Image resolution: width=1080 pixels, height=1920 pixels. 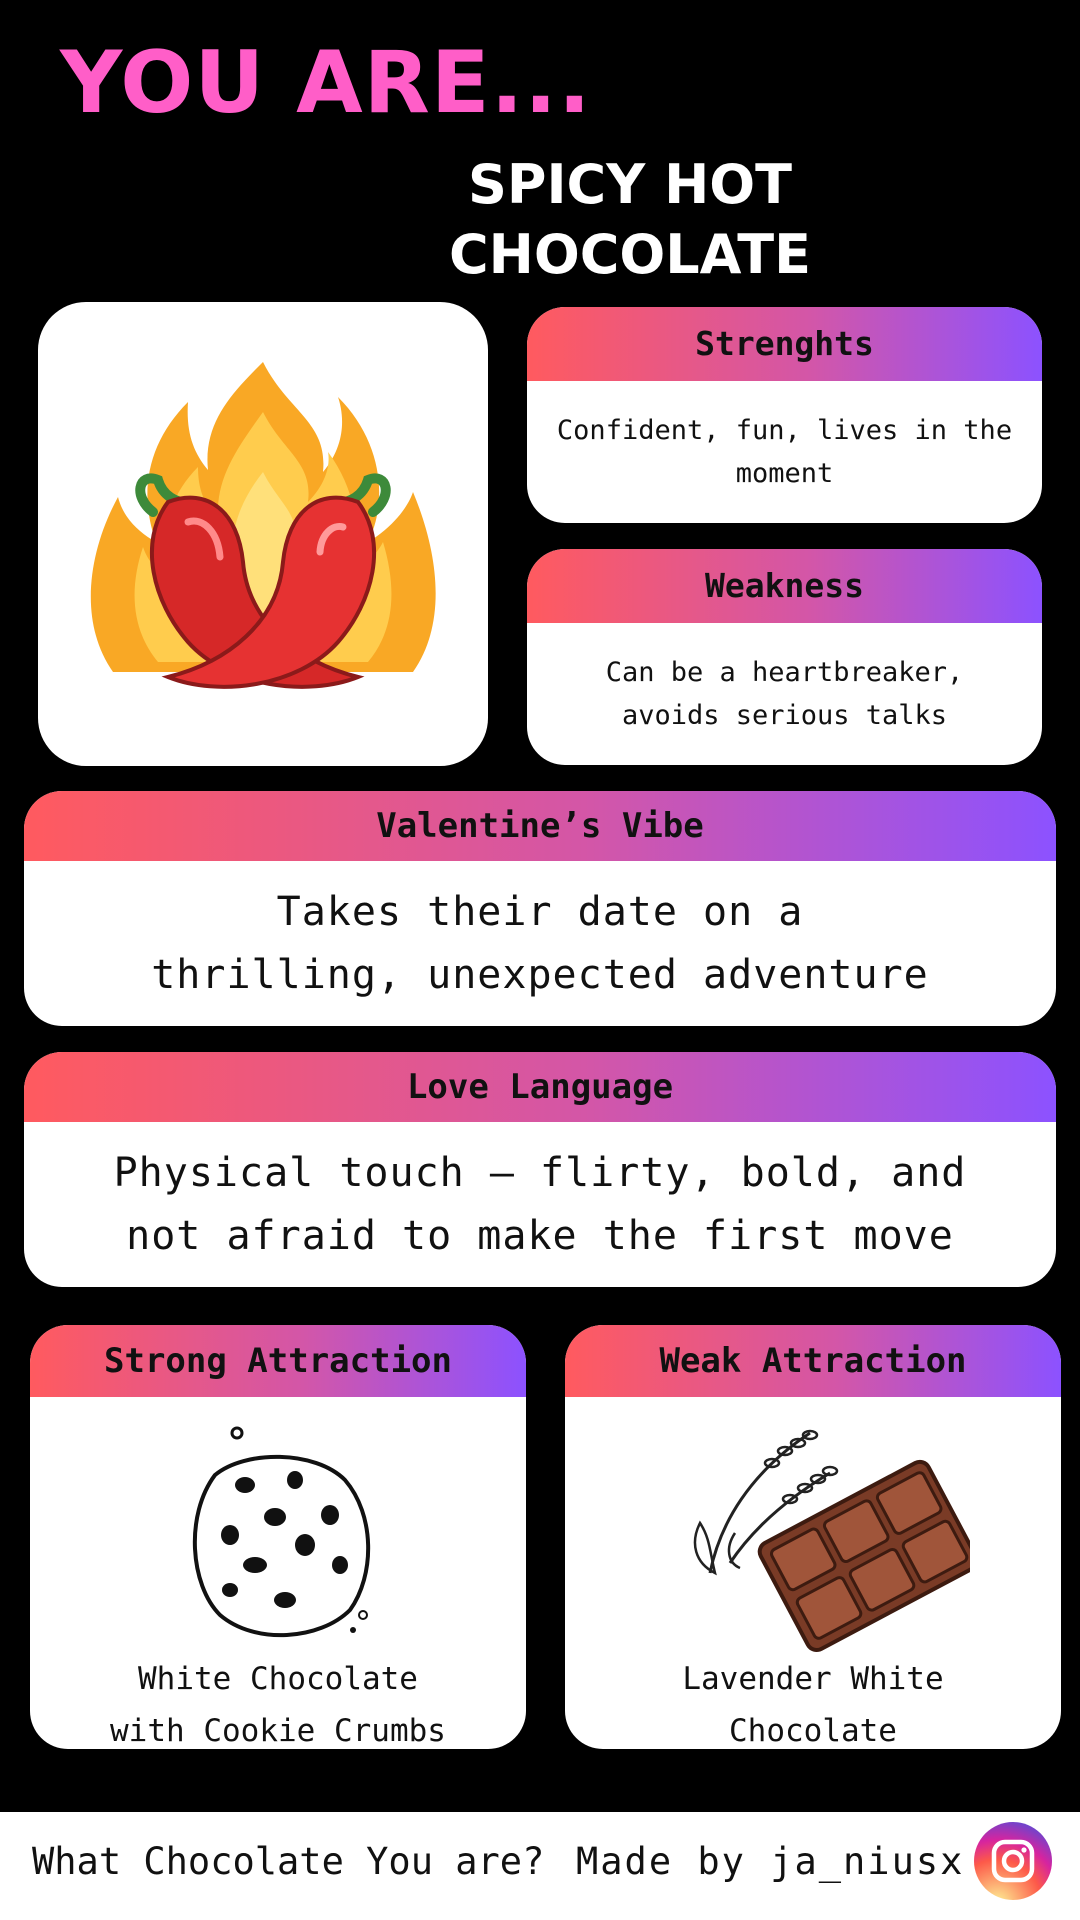 What do you see at coordinates (263, 525) in the screenshot?
I see `flaming-chili-peppers-icon` at bounding box center [263, 525].